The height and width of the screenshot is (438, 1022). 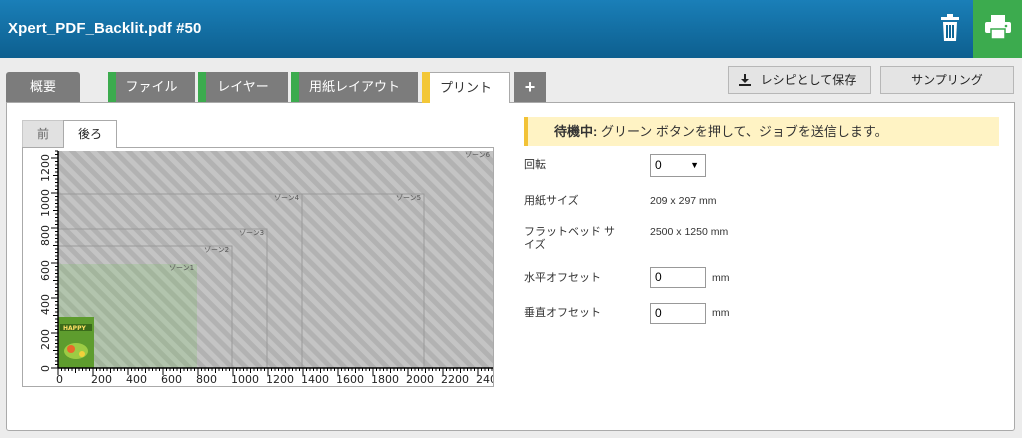 What do you see at coordinates (678, 313) in the screenshot?
I see `v-offset-input: 0` at bounding box center [678, 313].